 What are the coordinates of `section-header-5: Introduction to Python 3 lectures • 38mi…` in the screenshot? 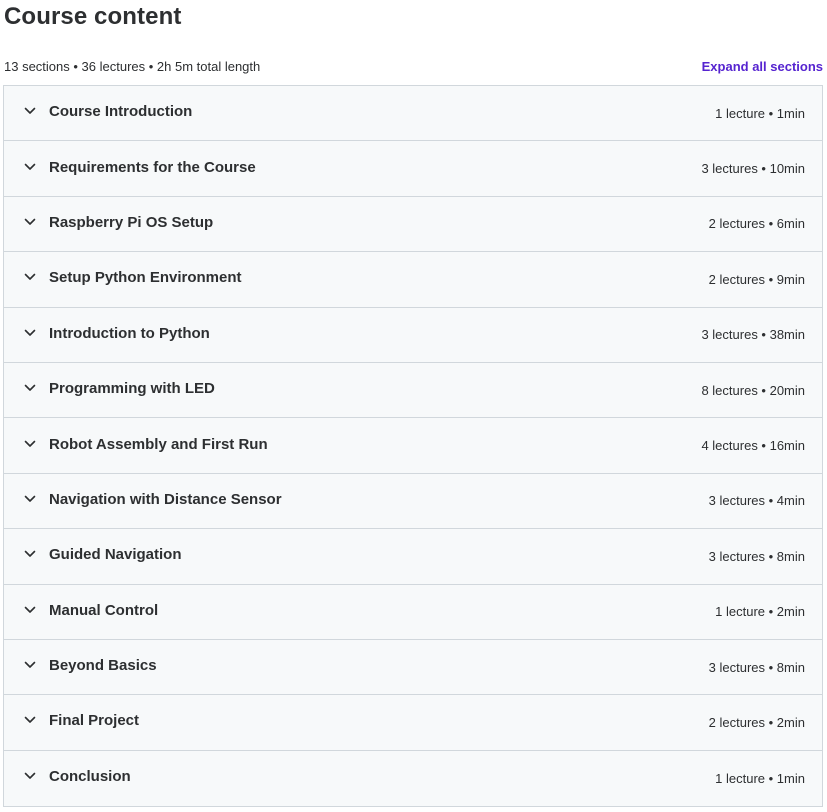 It's located at (413, 335).